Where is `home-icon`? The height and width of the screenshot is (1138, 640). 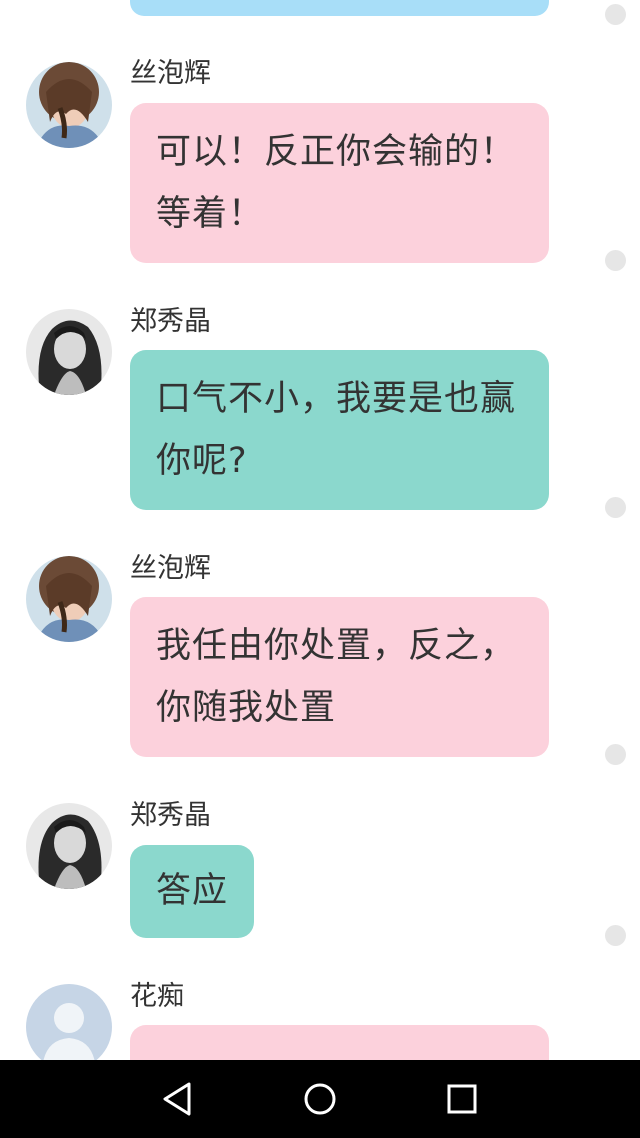
home-icon is located at coordinates (320, 1099).